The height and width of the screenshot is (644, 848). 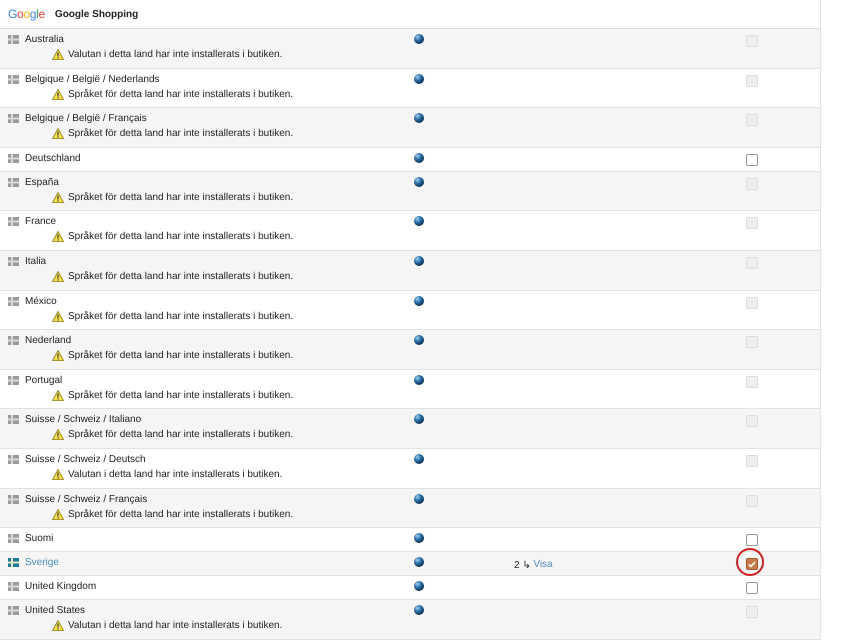 What do you see at coordinates (35, 261) in the screenshot?
I see `country-name: Italia` at bounding box center [35, 261].